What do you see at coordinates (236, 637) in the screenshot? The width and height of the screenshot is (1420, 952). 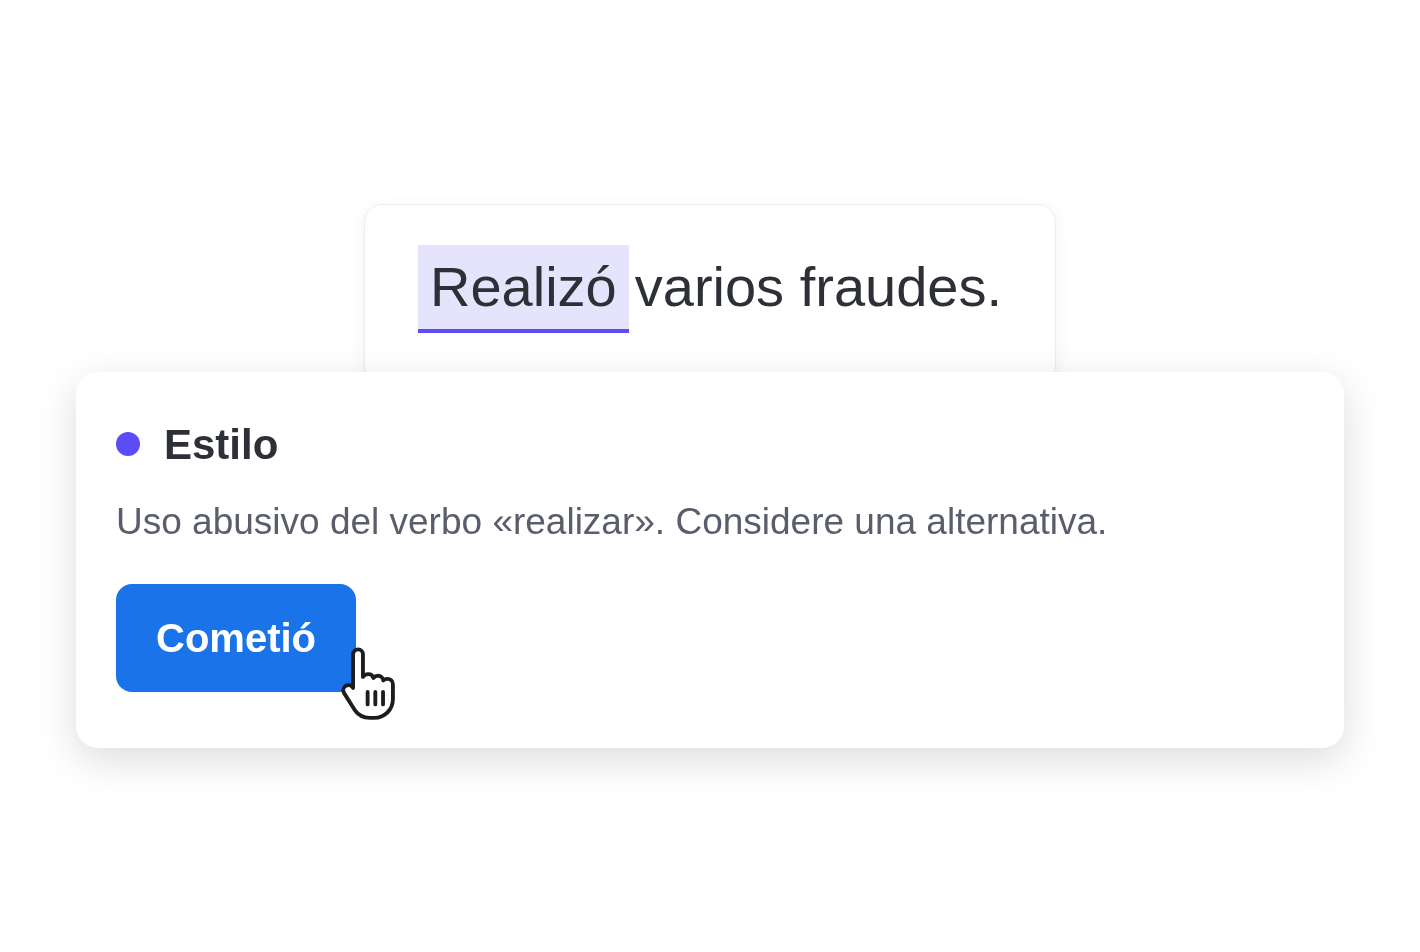 I see `replacement-button: Cometió` at bounding box center [236, 637].